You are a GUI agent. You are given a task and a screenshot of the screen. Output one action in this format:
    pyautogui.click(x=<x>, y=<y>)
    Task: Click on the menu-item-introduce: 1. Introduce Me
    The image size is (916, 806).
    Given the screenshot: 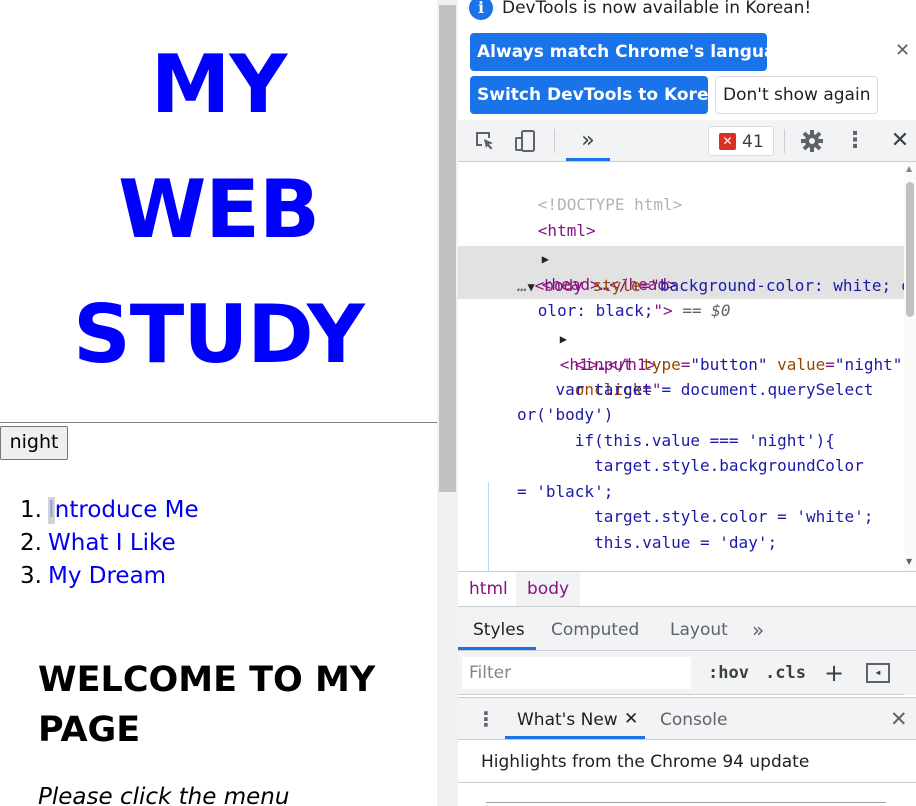 What is the action you would take?
    pyautogui.click(x=109, y=510)
    